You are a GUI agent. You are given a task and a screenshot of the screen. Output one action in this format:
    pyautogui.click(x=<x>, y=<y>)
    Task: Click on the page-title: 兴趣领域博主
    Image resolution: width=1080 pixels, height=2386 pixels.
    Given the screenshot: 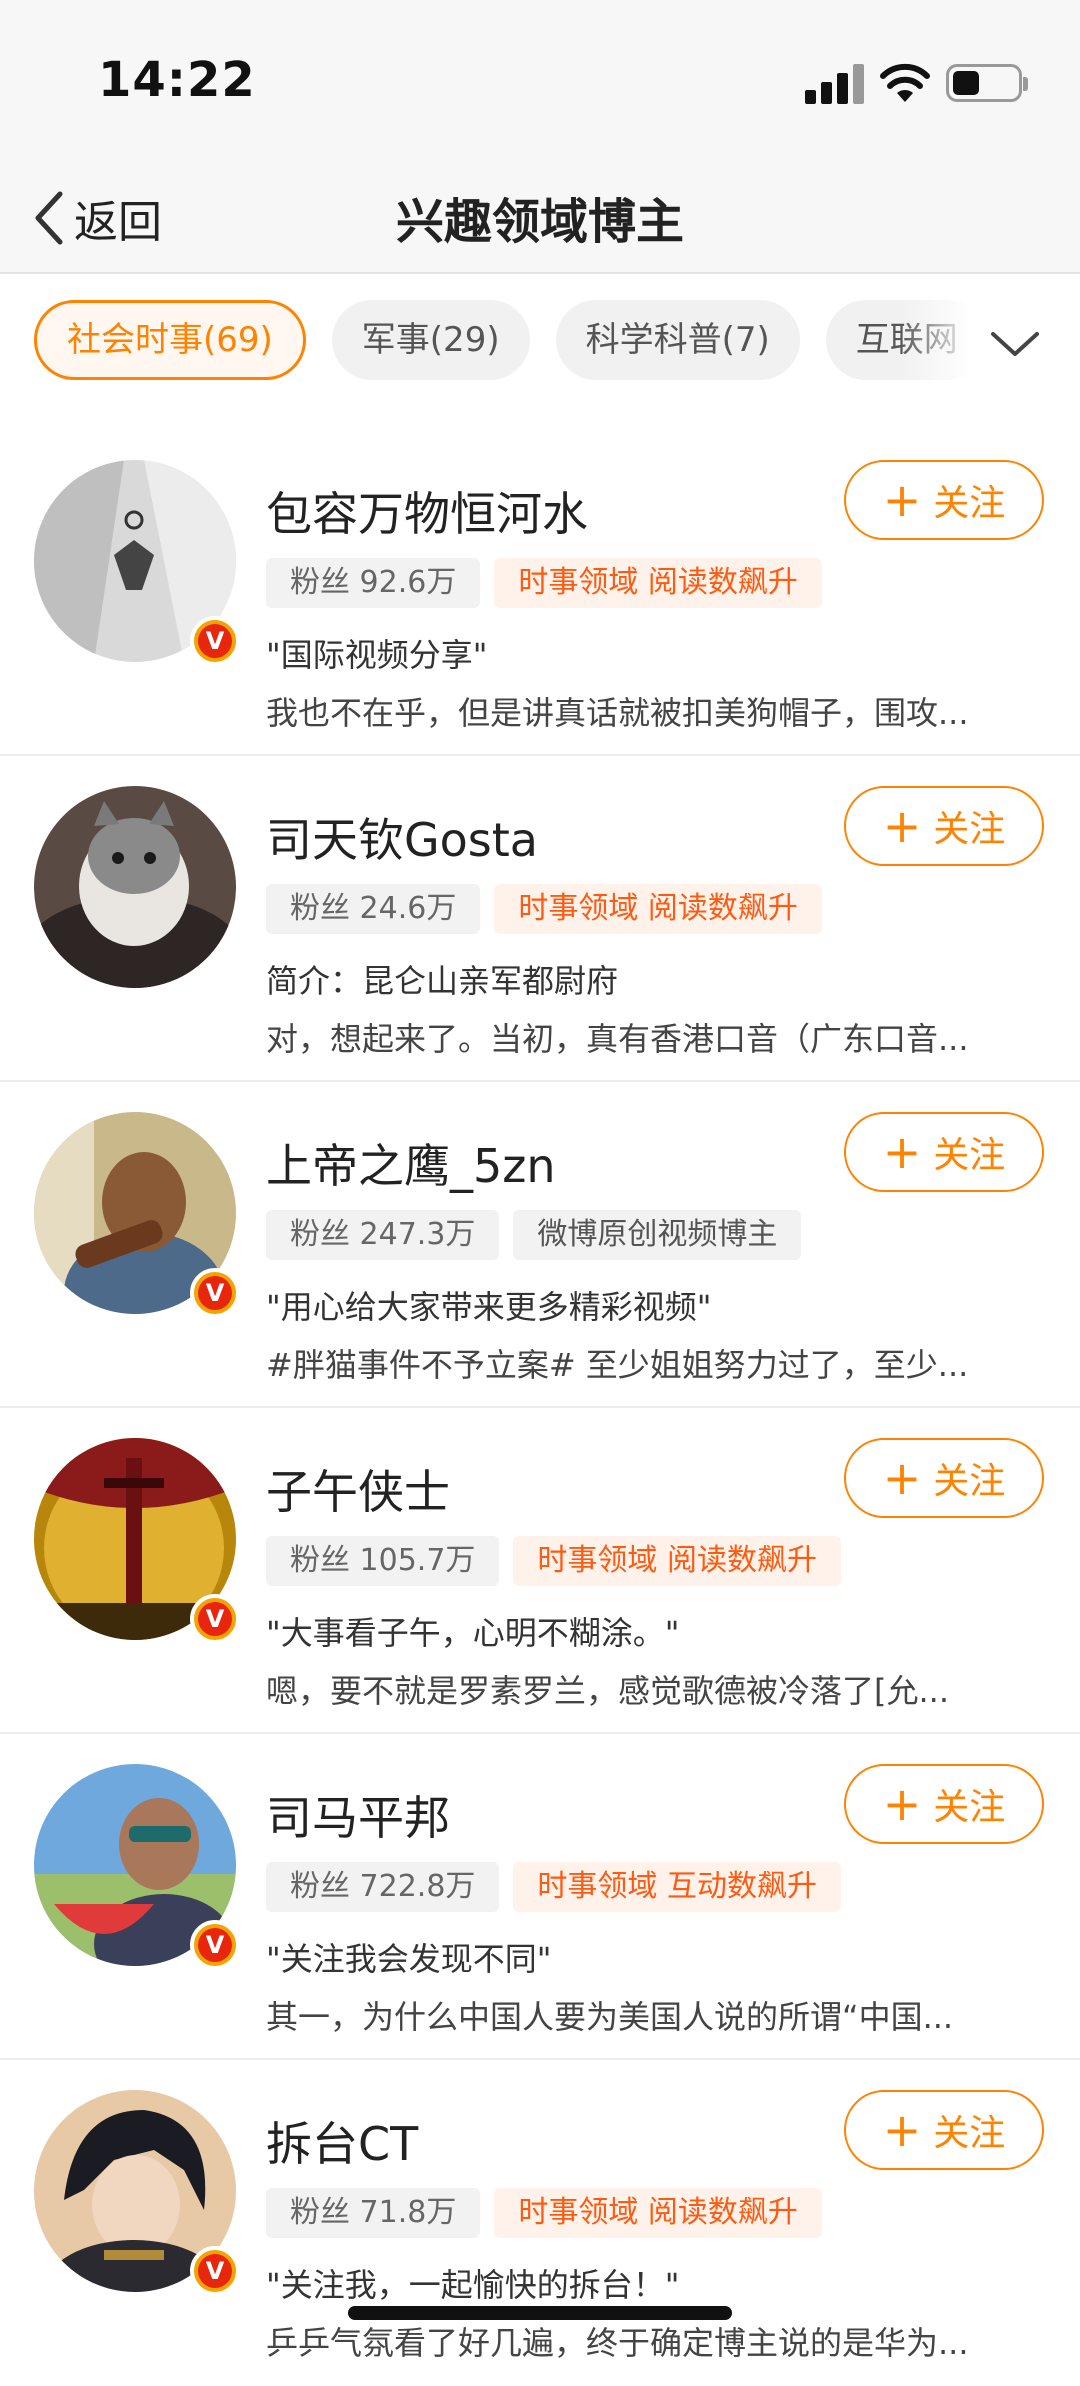 What is the action you would take?
    pyautogui.click(x=539, y=222)
    